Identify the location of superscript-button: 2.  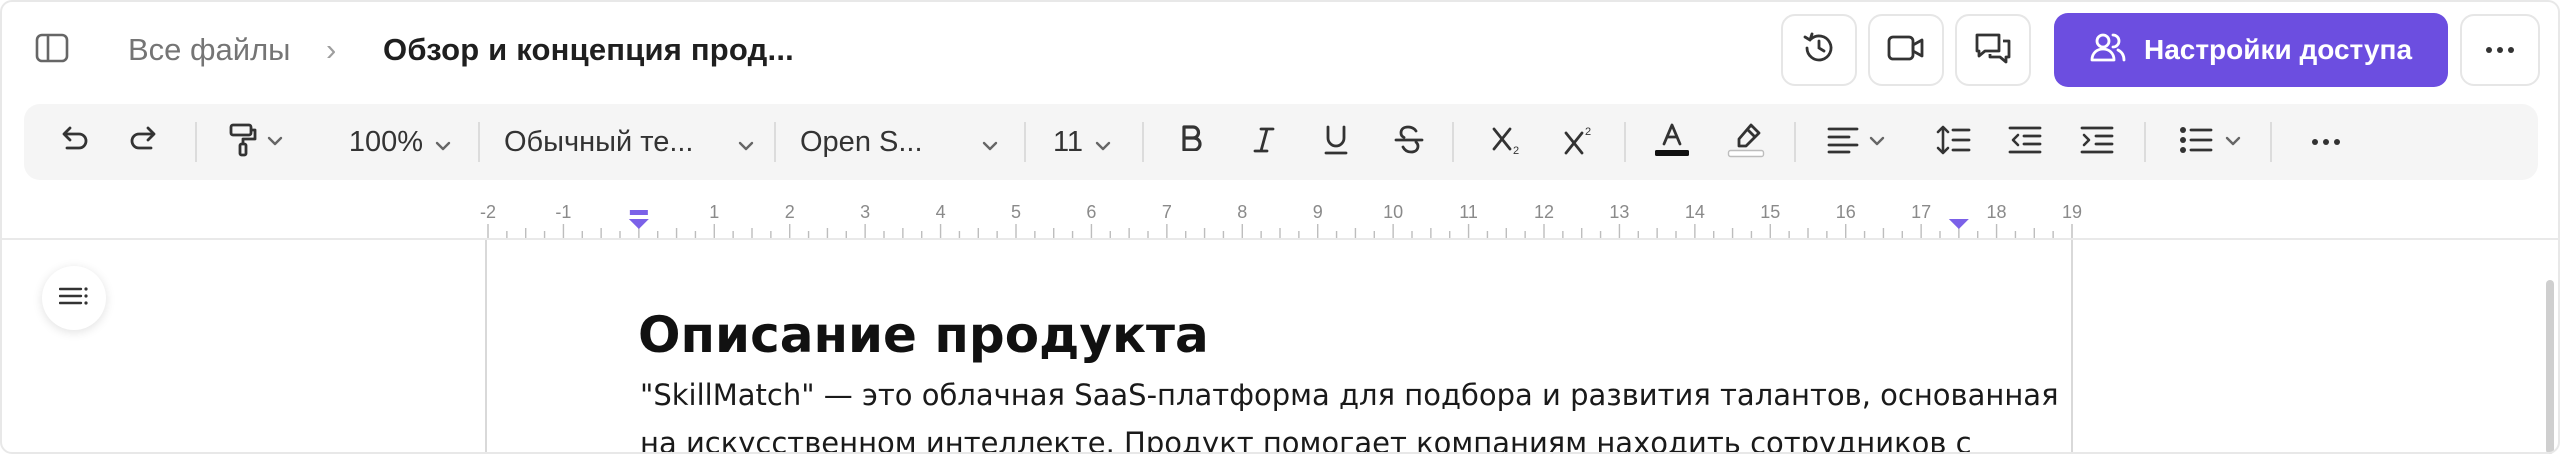
(1579, 142).